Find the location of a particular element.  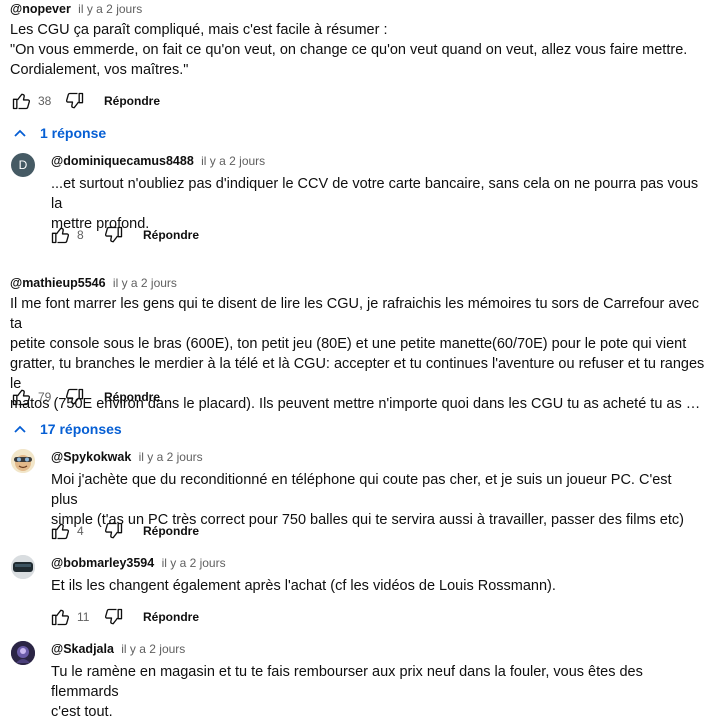

comment-actions: 8 Répondre is located at coordinates (124, 235).